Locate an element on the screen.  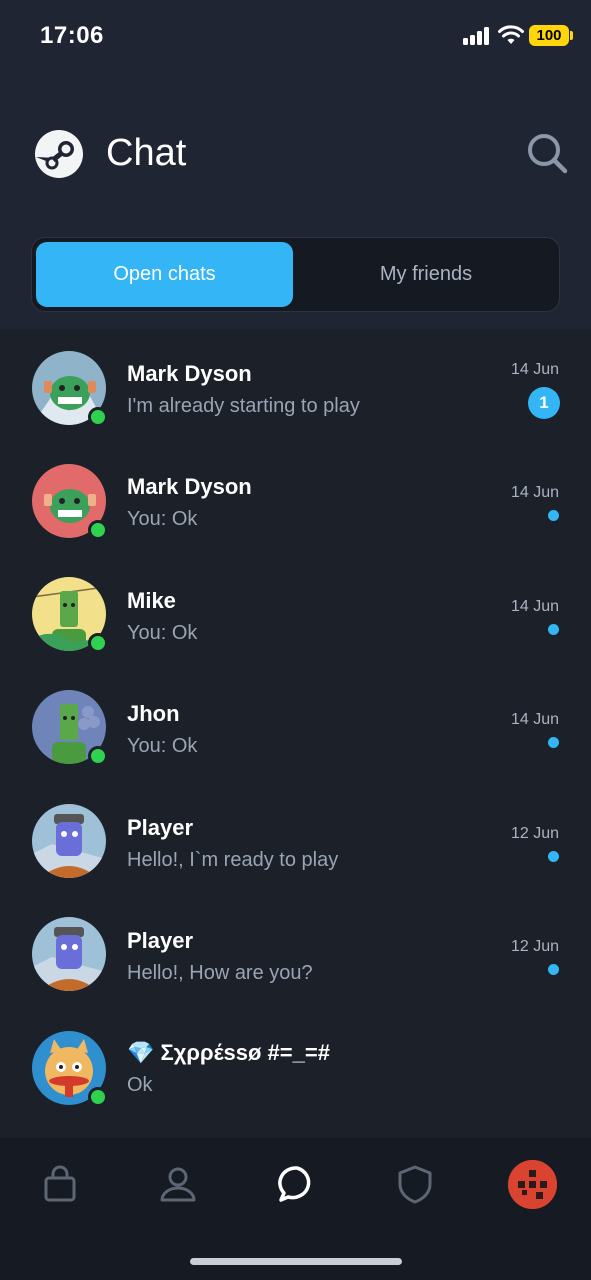
search-icon is located at coordinates (547, 153).